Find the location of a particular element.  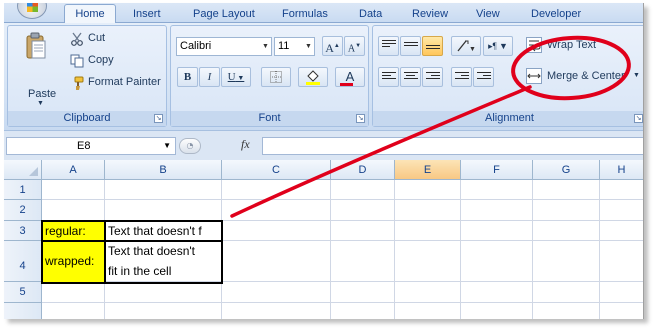

copy-button: Copy is located at coordinates (101, 60).